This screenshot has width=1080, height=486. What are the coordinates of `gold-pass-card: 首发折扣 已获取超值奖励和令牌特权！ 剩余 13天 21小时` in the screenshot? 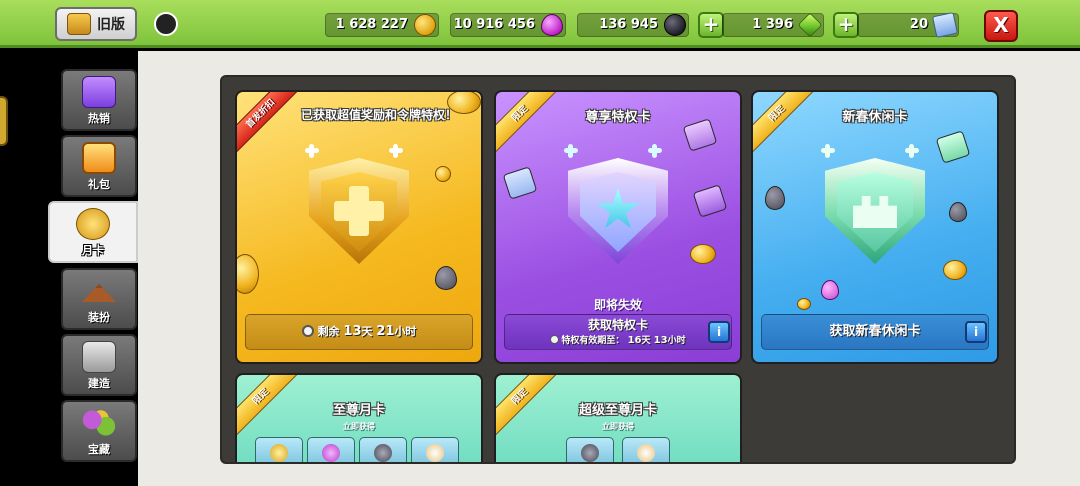 It's located at (359, 227).